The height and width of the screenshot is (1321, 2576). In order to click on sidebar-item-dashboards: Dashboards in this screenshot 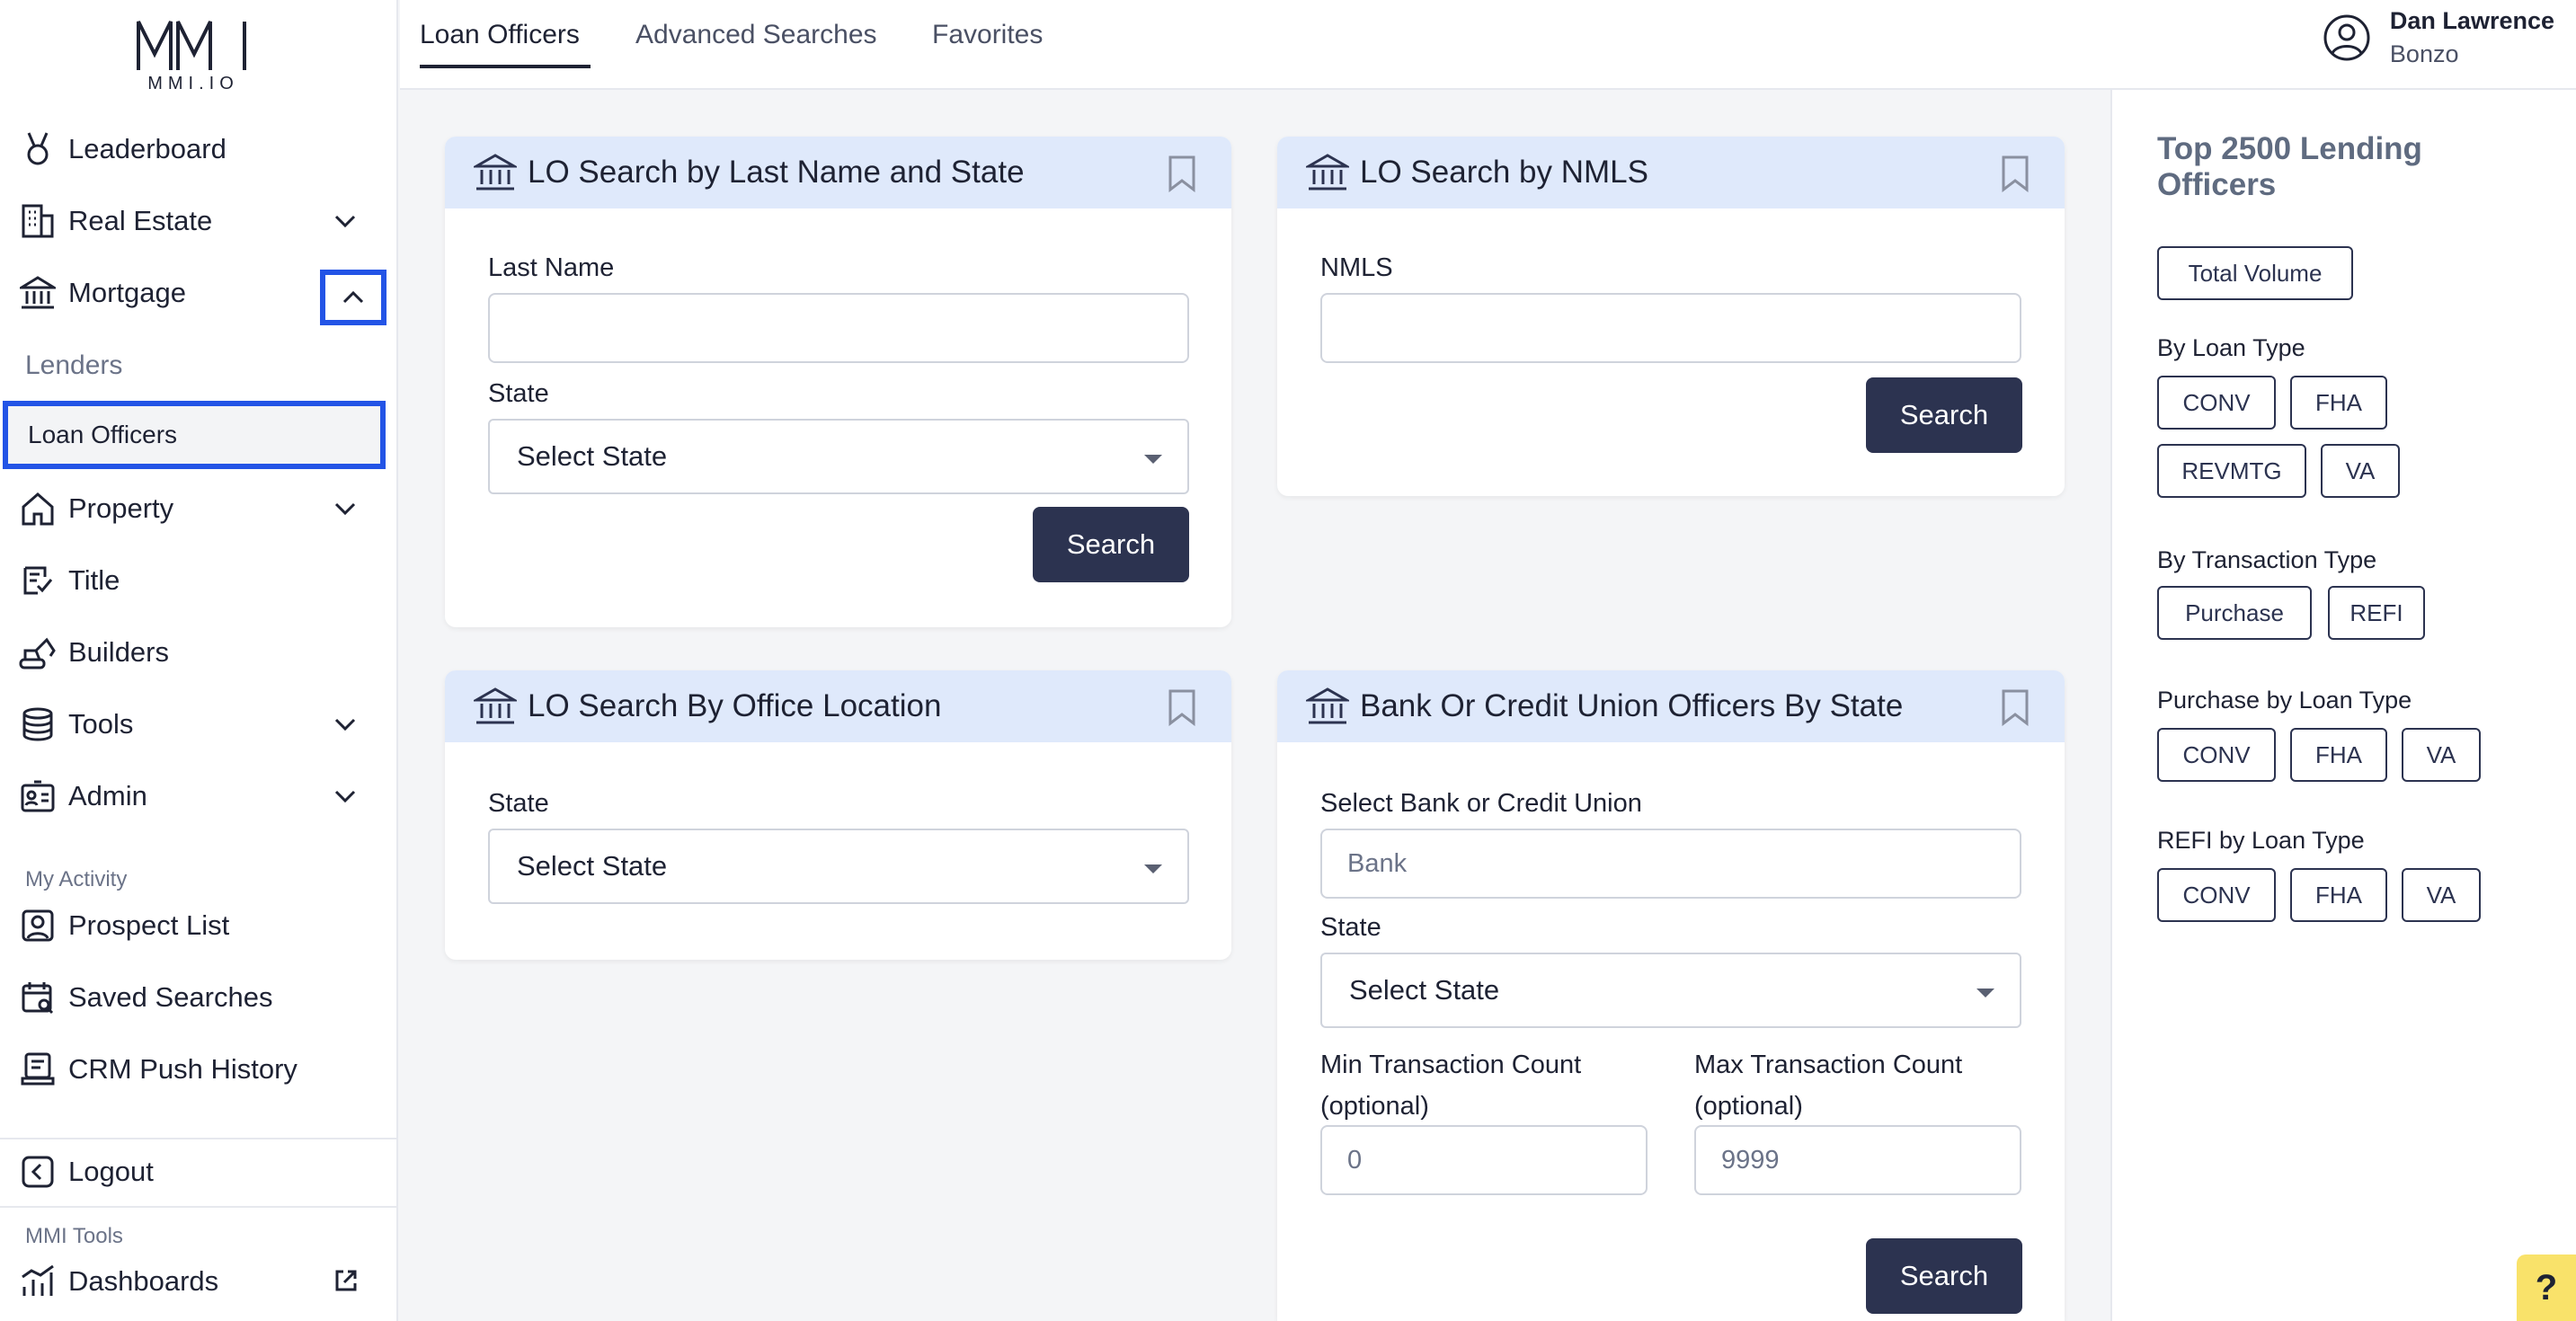, I will do `click(202, 1281)`.